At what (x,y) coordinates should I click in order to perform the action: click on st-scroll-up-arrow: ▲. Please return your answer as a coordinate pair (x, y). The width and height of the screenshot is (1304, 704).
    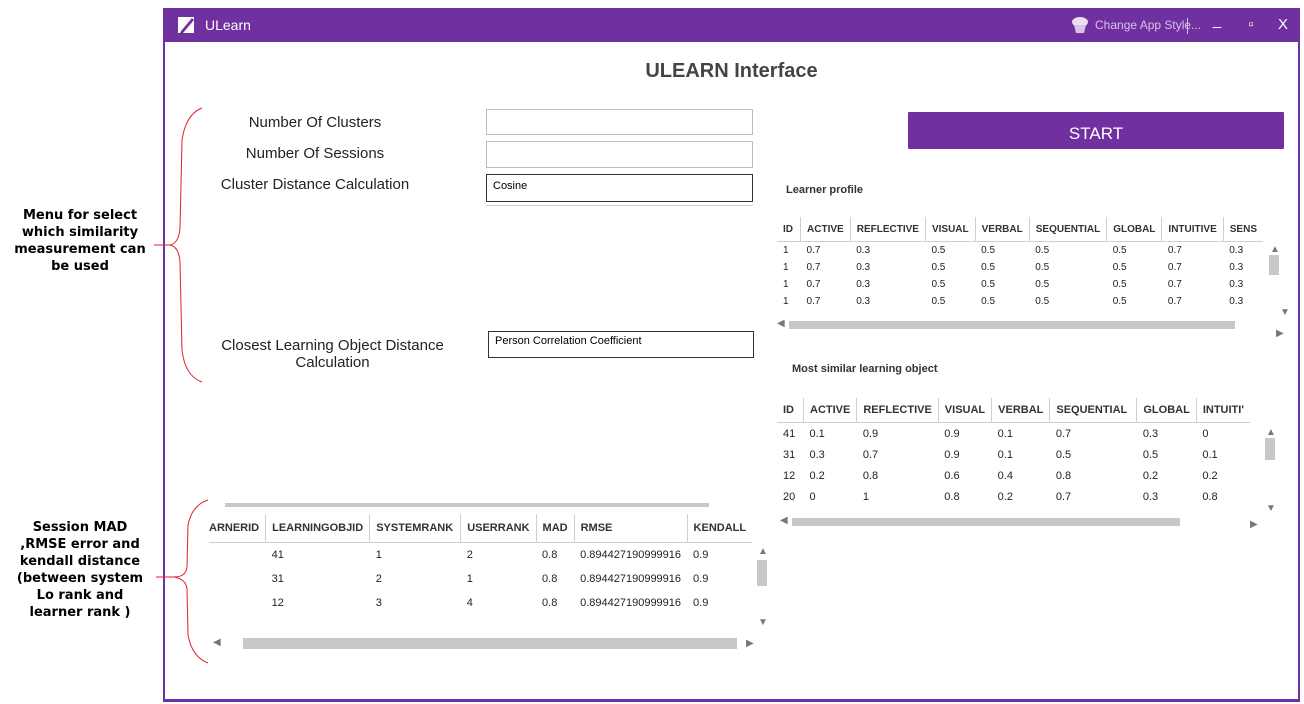
    Looking at the image, I should click on (763, 552).